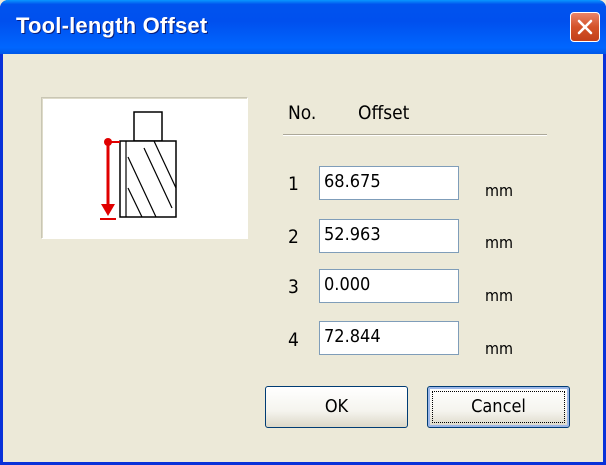  I want to click on offset-input-1: 68.675, so click(389, 183).